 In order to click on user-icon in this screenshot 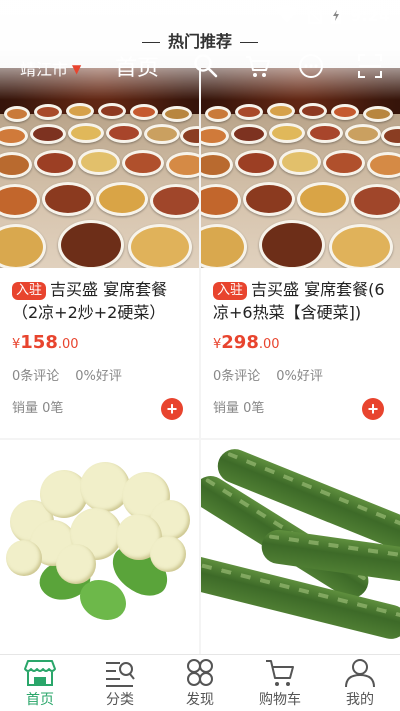, I will do `click(360, 673)`.